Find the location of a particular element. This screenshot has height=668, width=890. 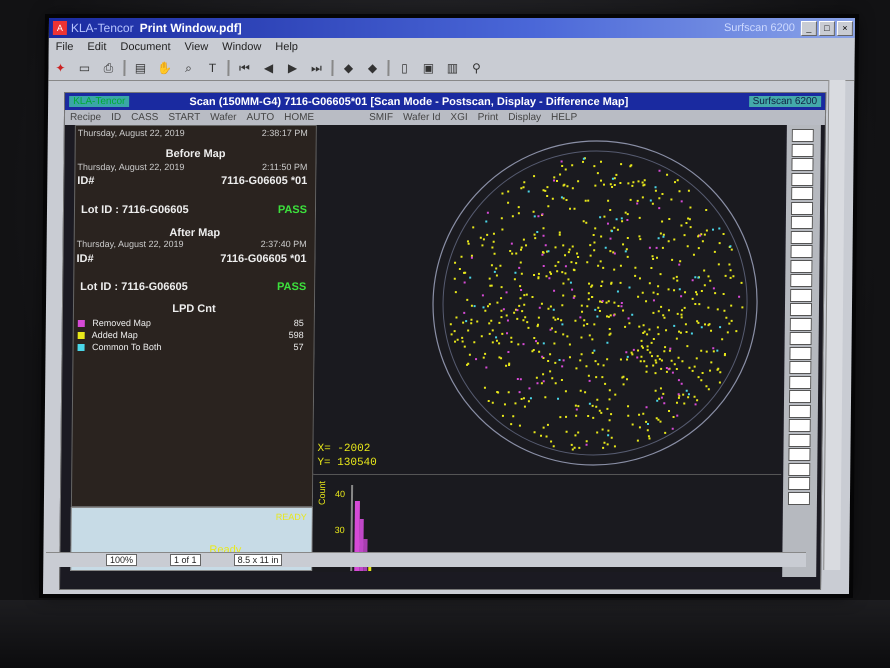

top-time: 2:38:17 PM is located at coordinates (284, 133).